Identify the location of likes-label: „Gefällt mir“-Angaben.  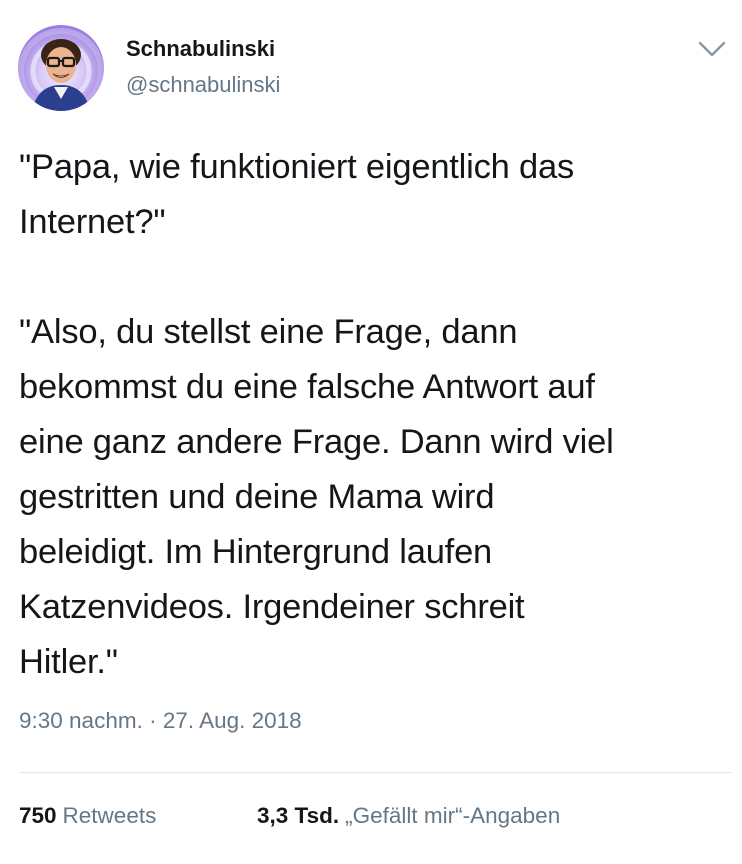
(453, 815).